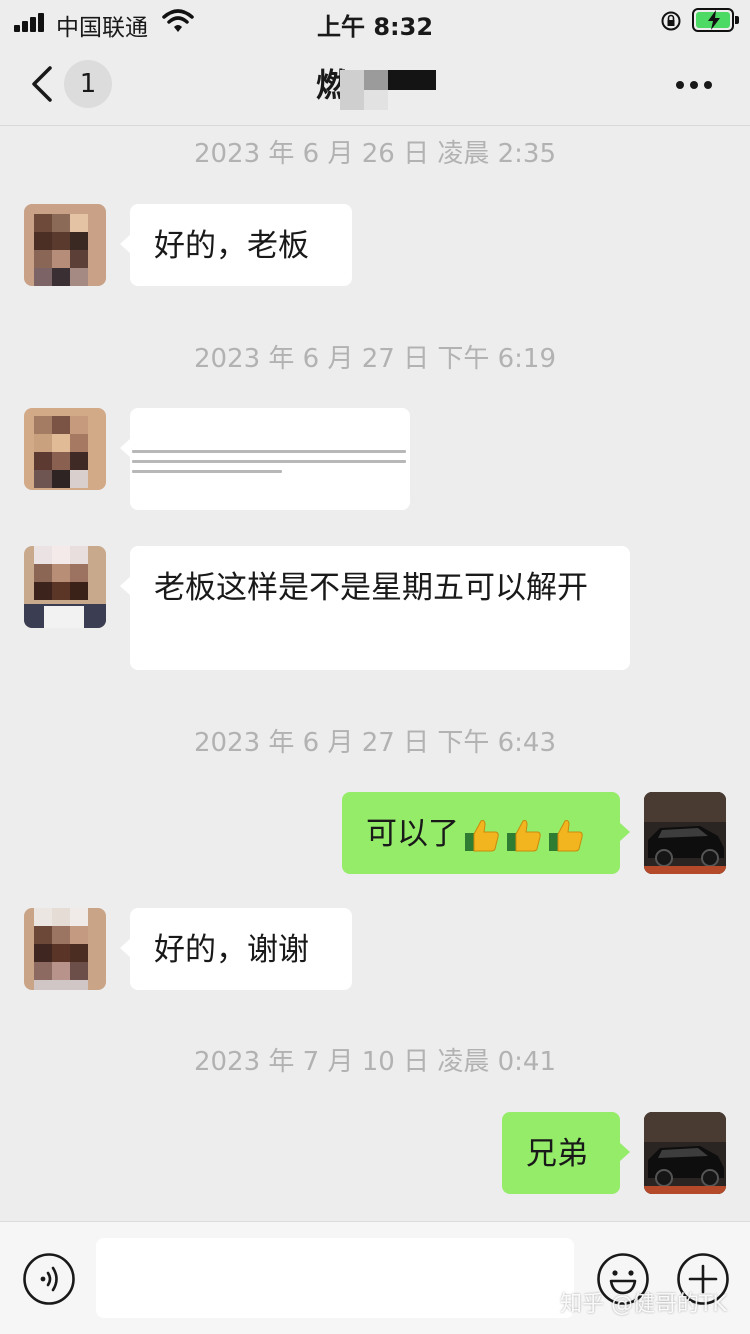 Image resolution: width=750 pixels, height=1334 pixels. I want to click on title-redaction-mosaic, so click(388, 90).